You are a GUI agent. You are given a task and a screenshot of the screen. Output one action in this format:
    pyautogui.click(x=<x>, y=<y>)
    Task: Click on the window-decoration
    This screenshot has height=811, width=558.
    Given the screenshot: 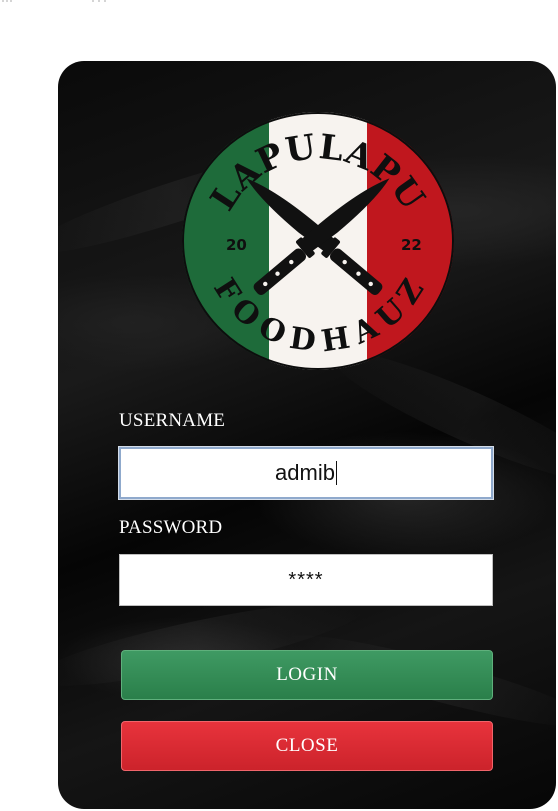 What is the action you would take?
    pyautogui.click(x=60, y=3)
    